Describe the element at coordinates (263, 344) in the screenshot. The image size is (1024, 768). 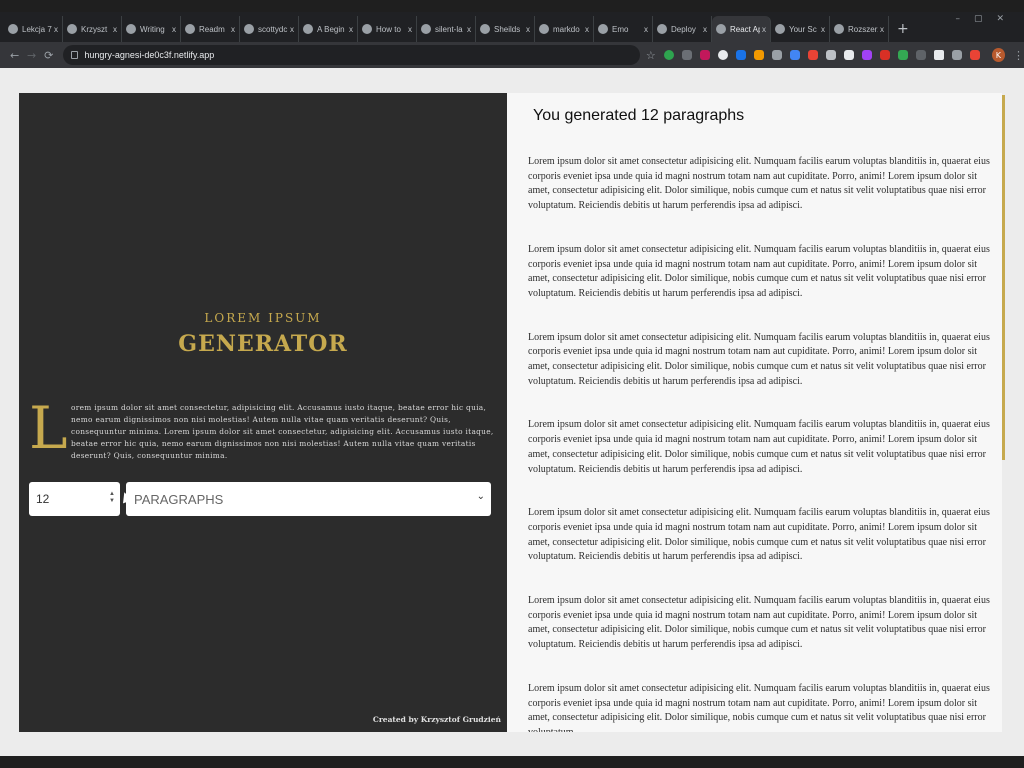
I see `page-title: GENERATOR` at that location.